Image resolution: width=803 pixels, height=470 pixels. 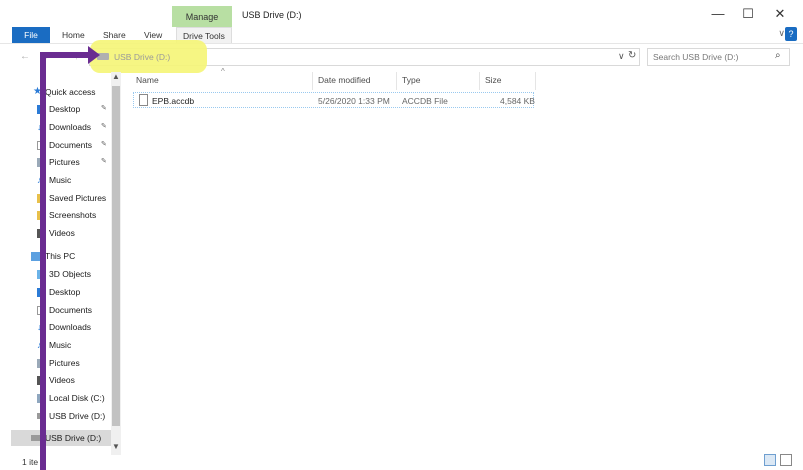 I want to click on nav-pc-3d-objects: 3D Objects, so click(x=61, y=274).